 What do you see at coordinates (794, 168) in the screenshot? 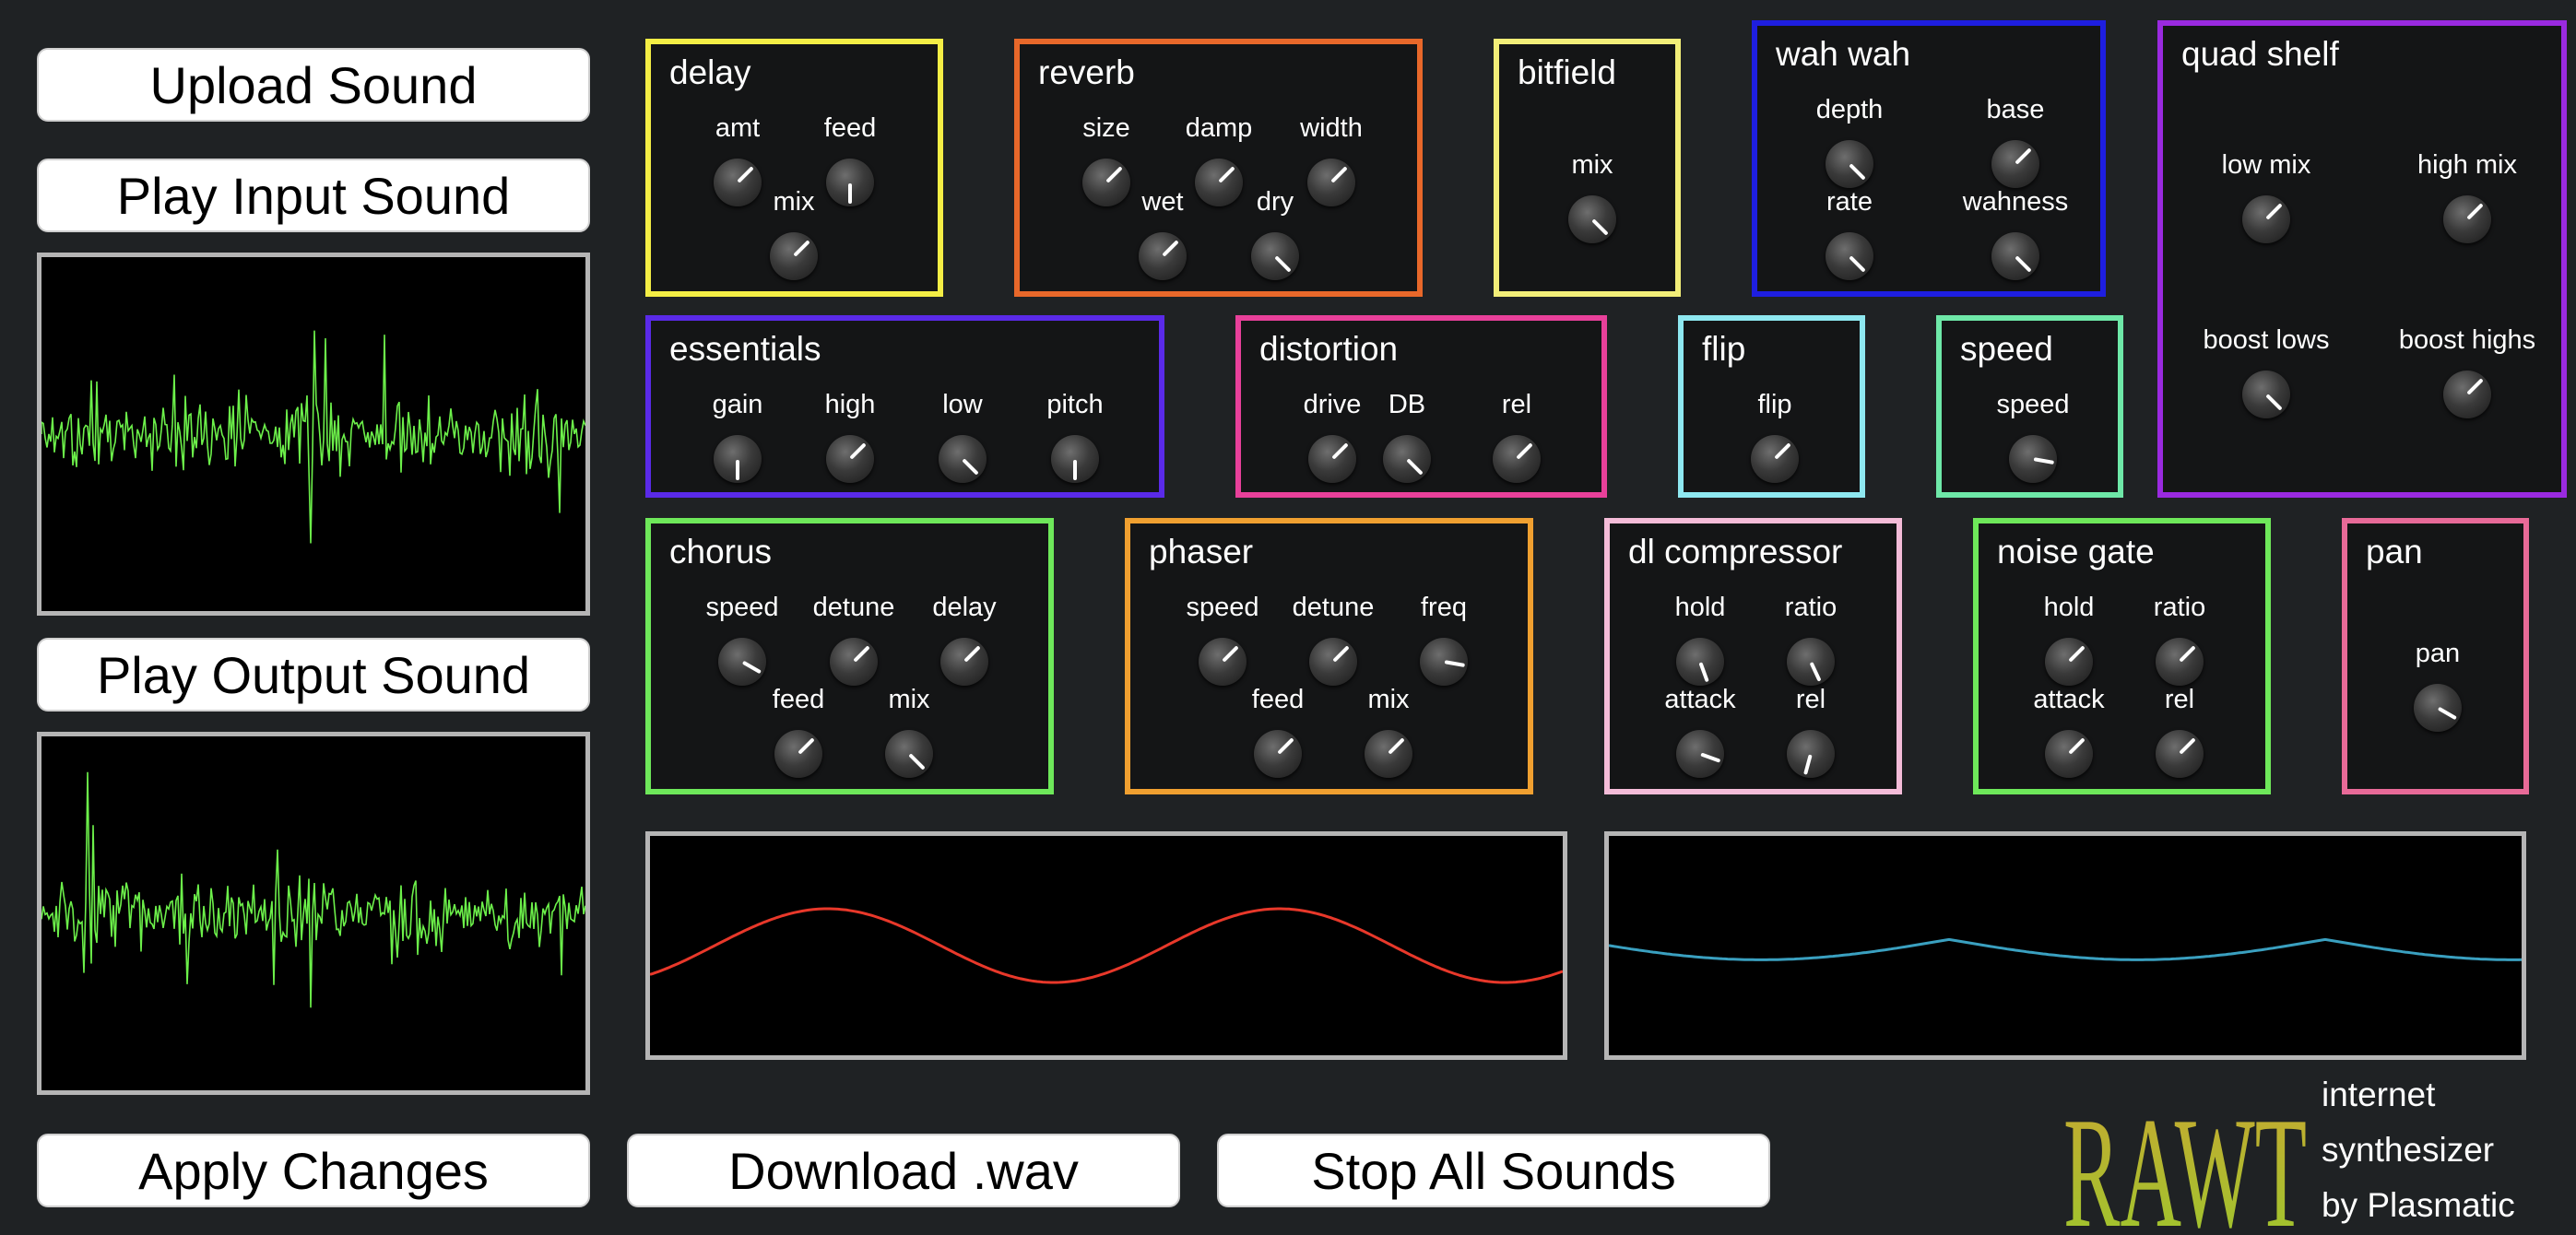
I see `delay-panel: delay amt feed mix` at bounding box center [794, 168].